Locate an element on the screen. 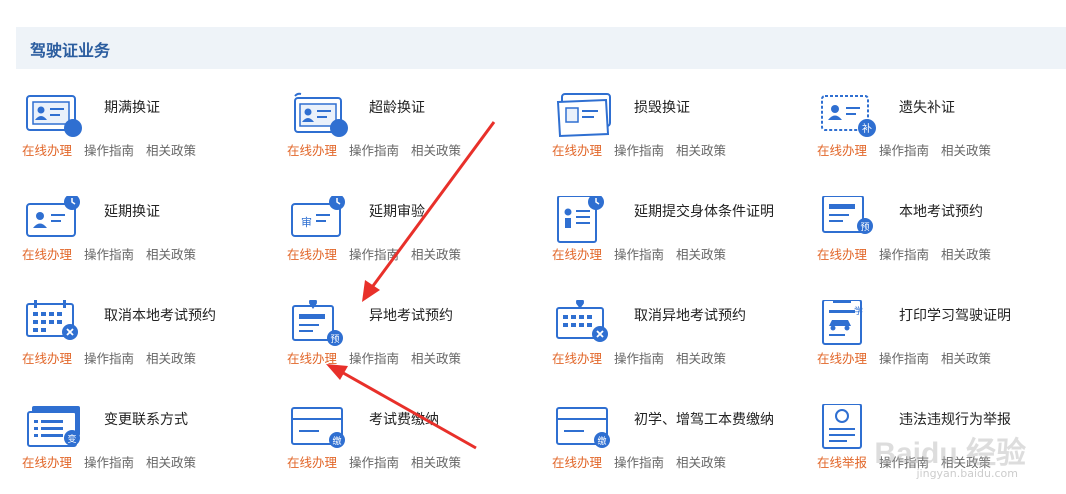 Image resolution: width=1066 pixels, height=494 pixels. service-card-cancel-local-exam: 取消本地考试预约 在线办理 操作指南 相关政策 is located at coordinates (147, 345).